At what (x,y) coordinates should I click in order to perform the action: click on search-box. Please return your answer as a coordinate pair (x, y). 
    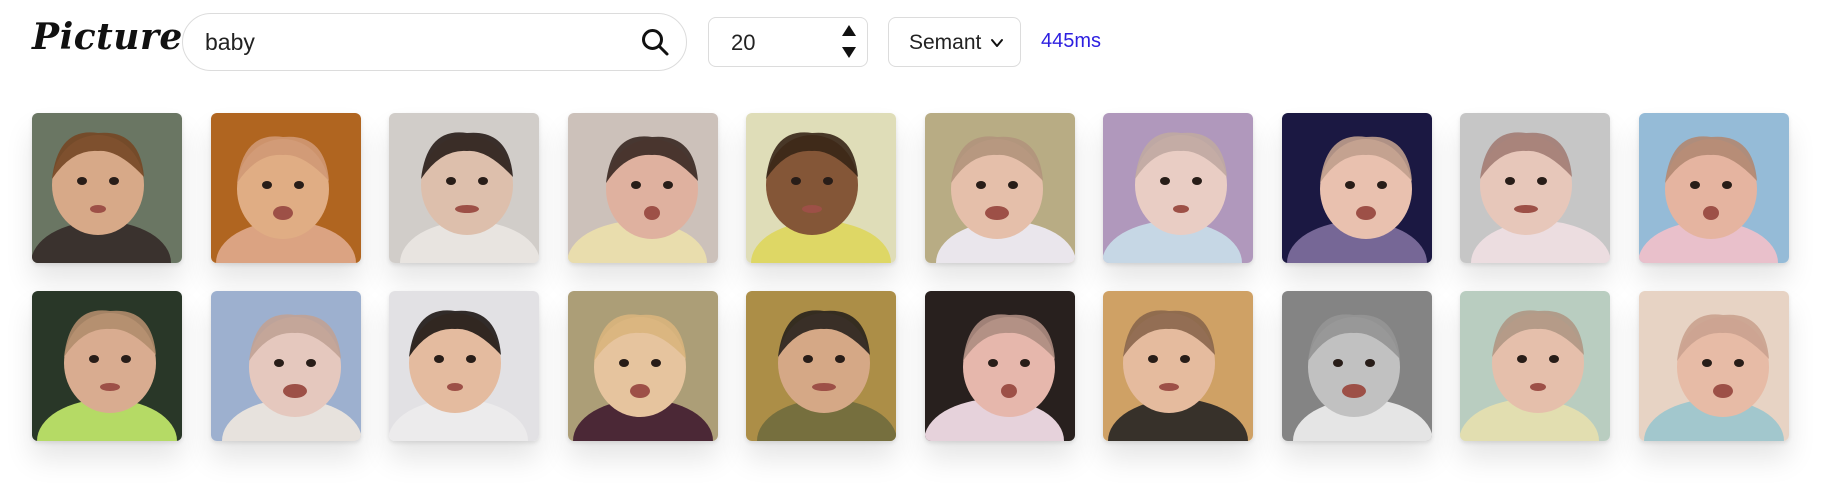
    Looking at the image, I should click on (434, 42).